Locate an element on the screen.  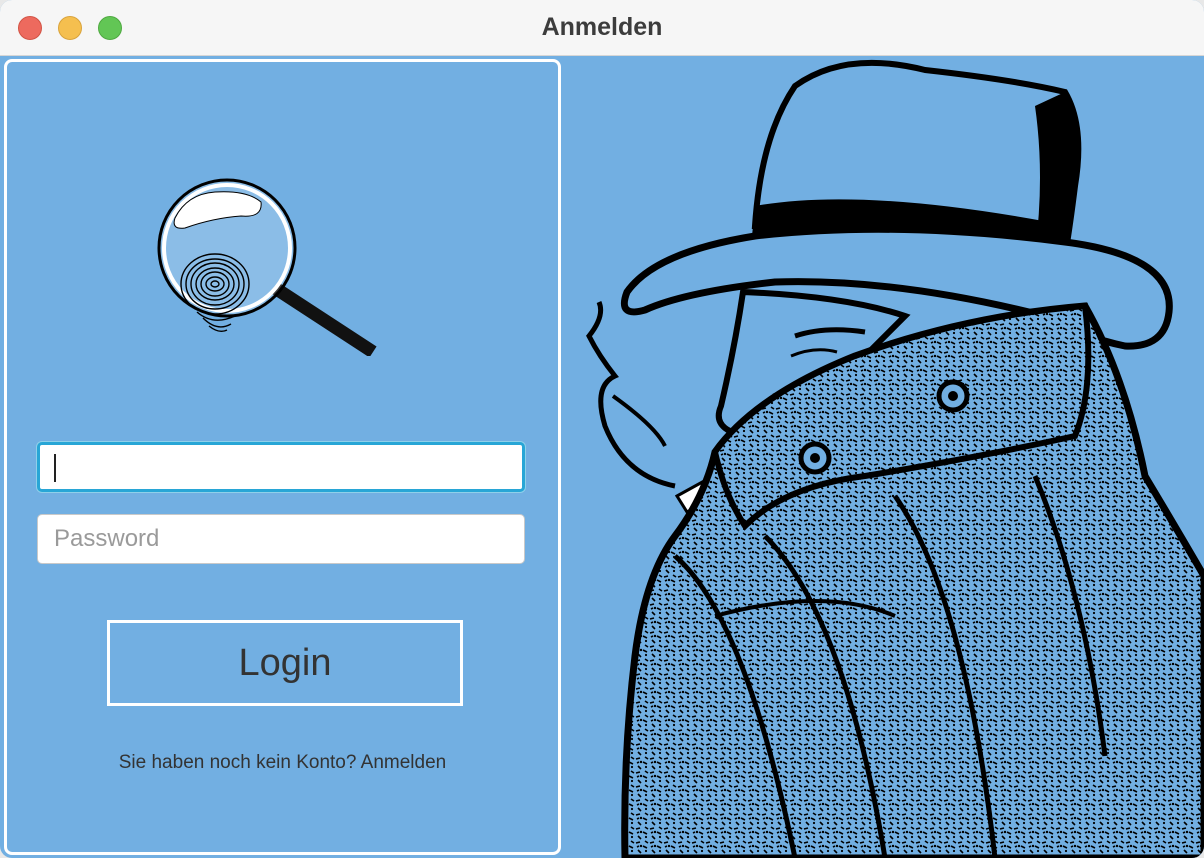
magnifier-fingerprint-icon is located at coordinates (267, 267).